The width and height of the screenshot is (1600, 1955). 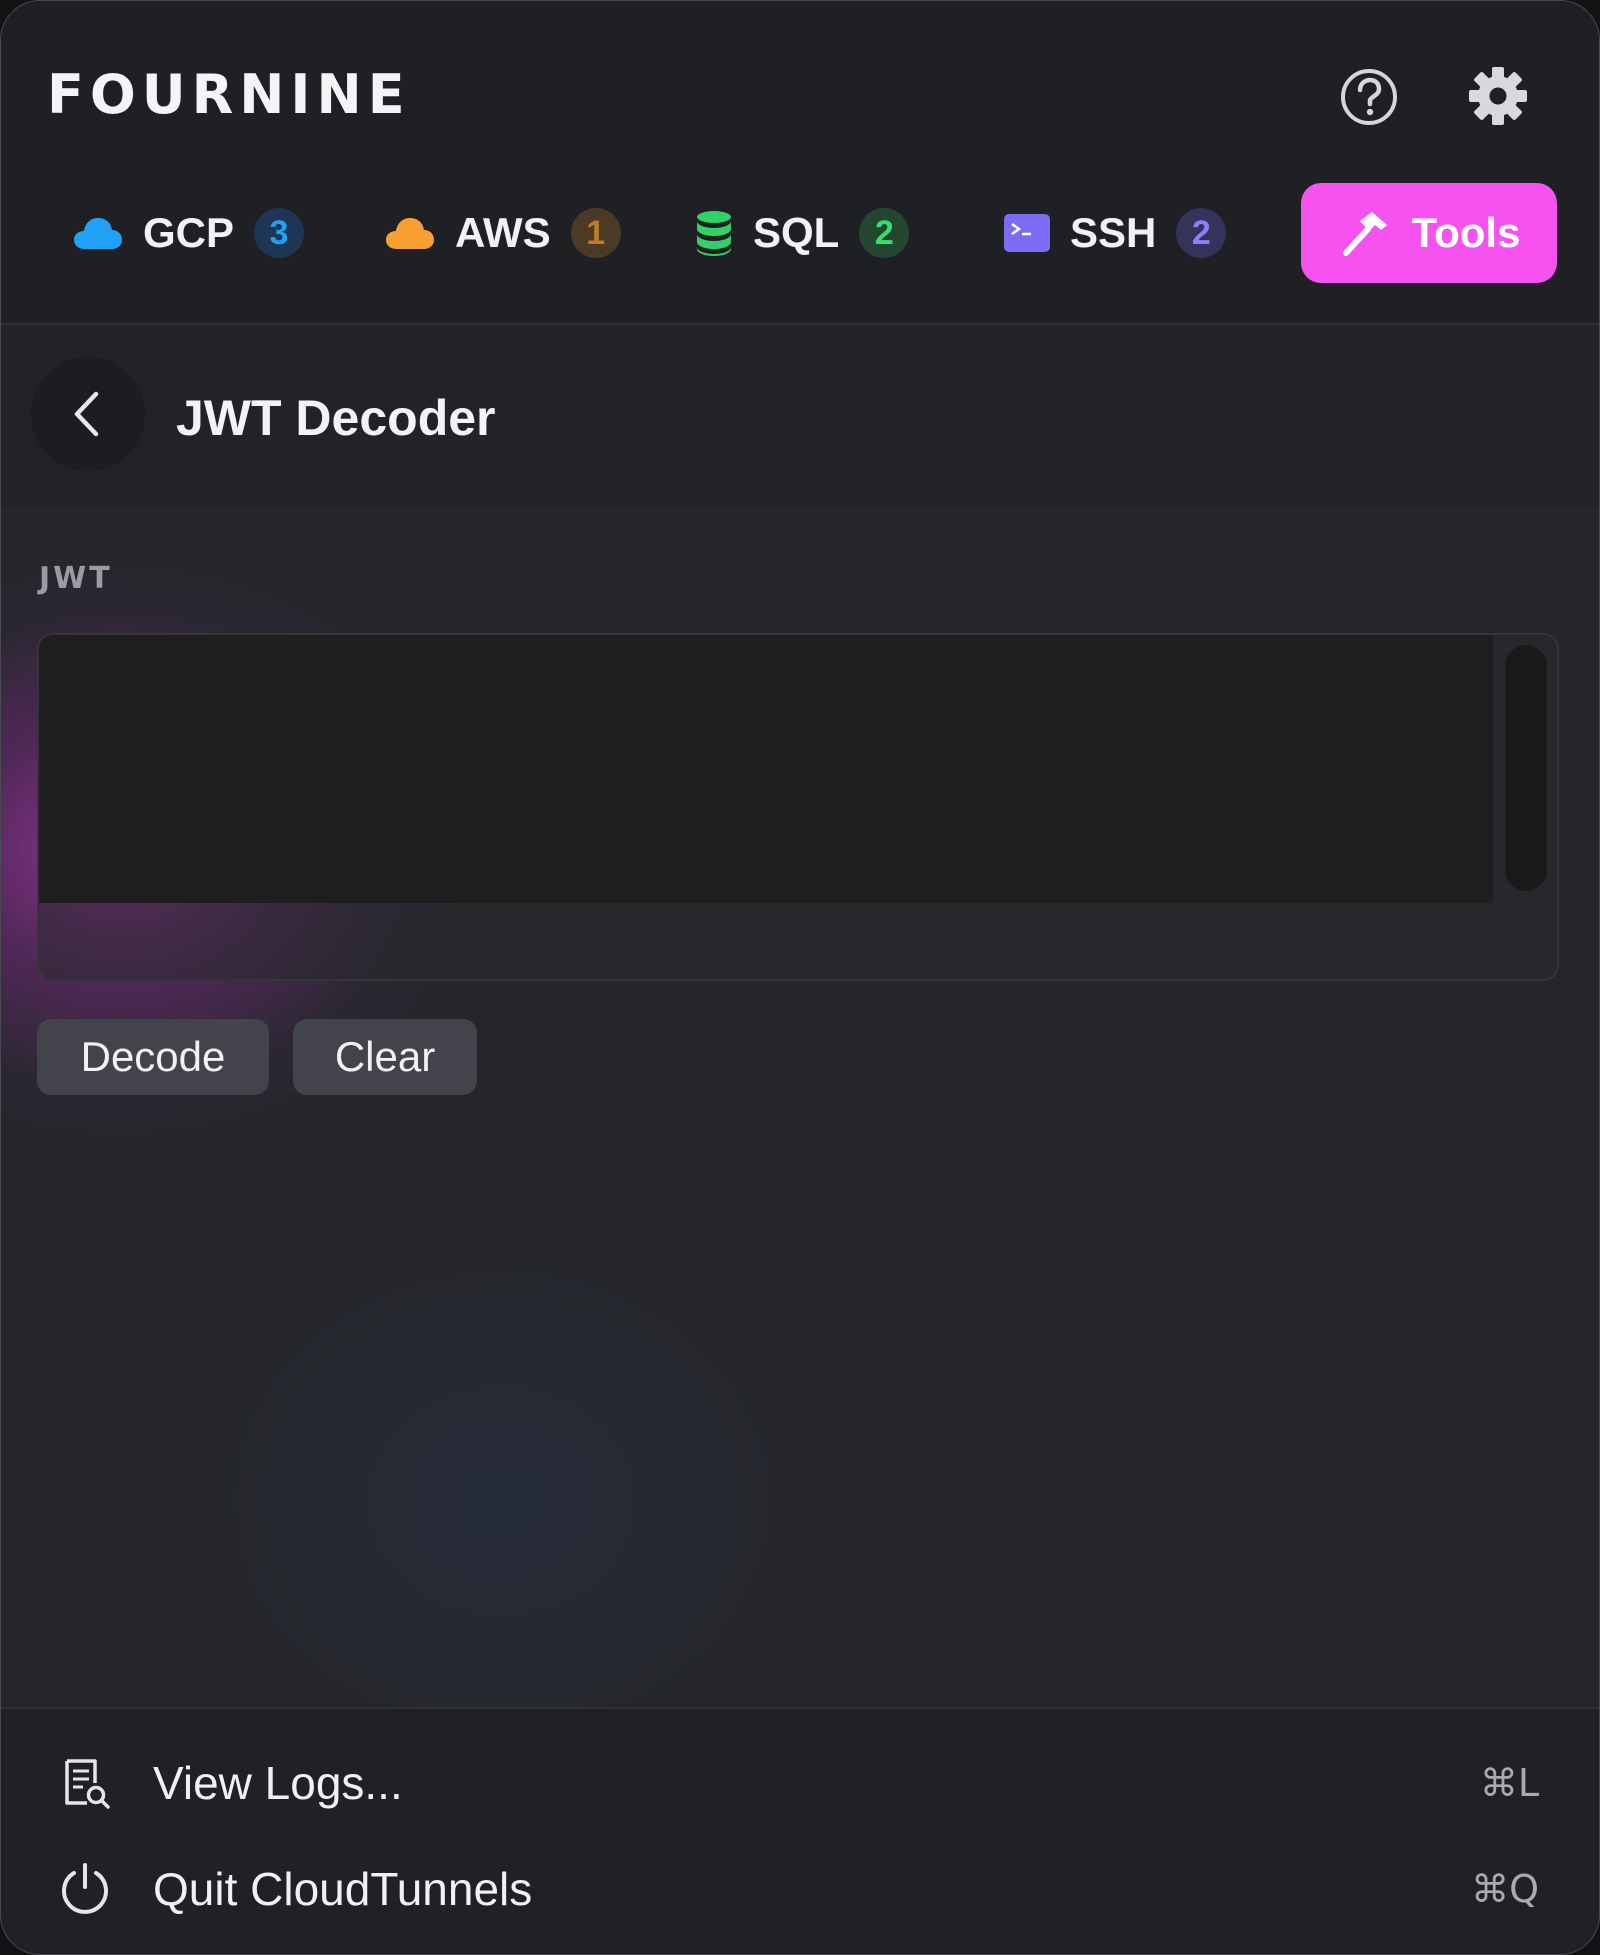 I want to click on tab-ssh-count-badge: 2, so click(x=1201, y=233).